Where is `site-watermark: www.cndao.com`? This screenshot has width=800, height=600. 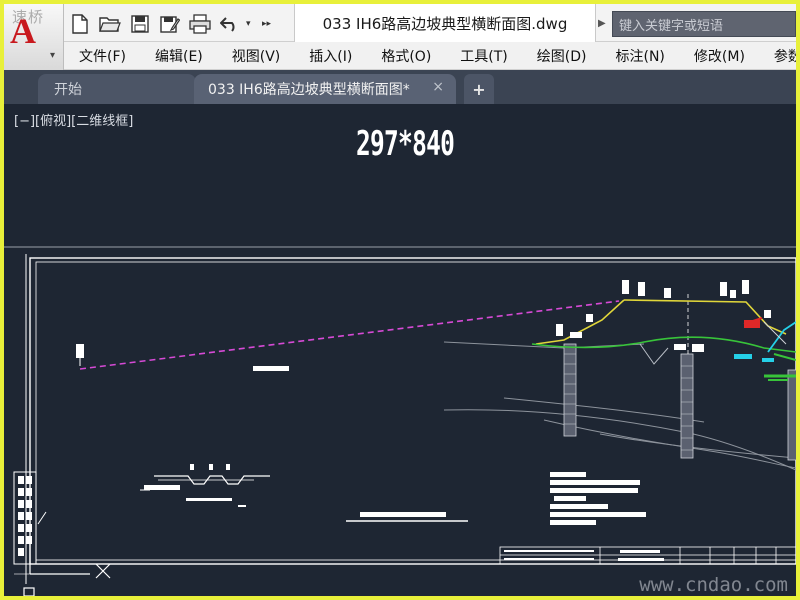
site-watermark: www.cndao.com is located at coordinates (713, 585).